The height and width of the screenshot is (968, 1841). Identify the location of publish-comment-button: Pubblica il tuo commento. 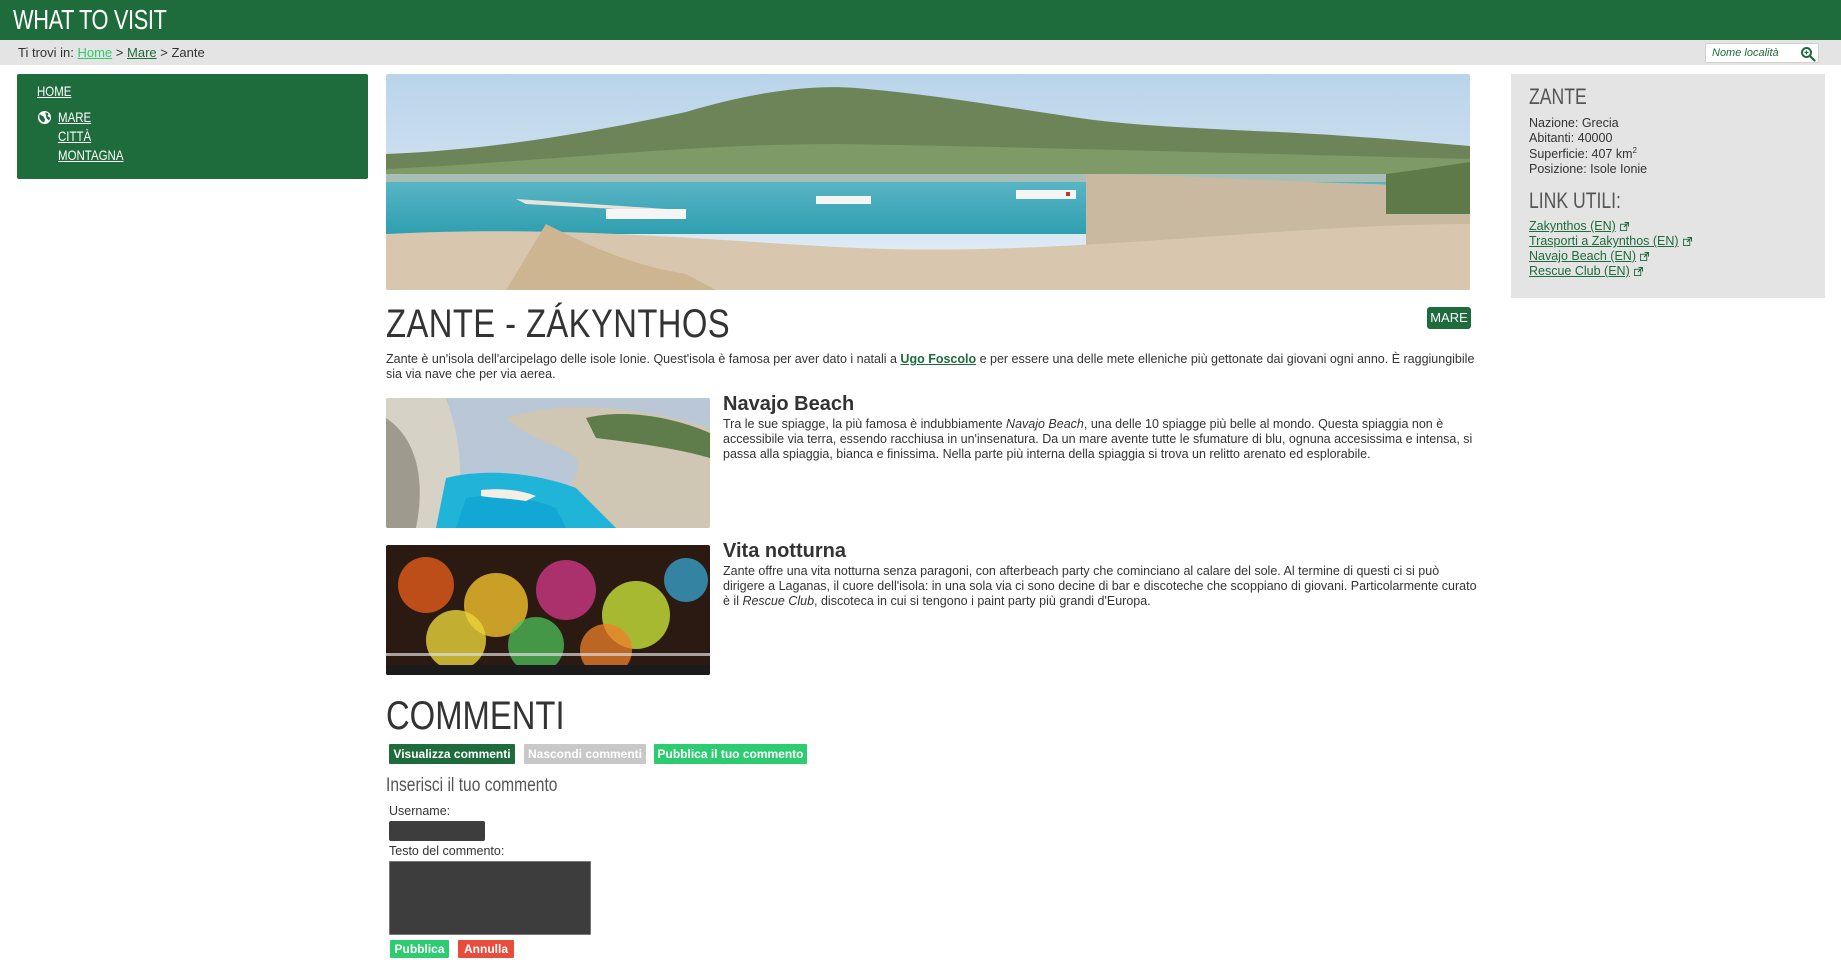
(730, 754).